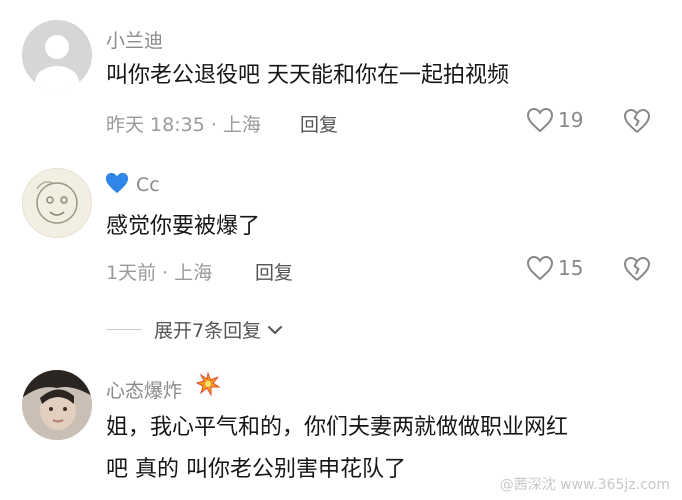 The image size is (682, 500). Describe the element at coordinates (183, 125) in the screenshot. I see `comment-meta: 昨天 18:35 · 上海` at that location.